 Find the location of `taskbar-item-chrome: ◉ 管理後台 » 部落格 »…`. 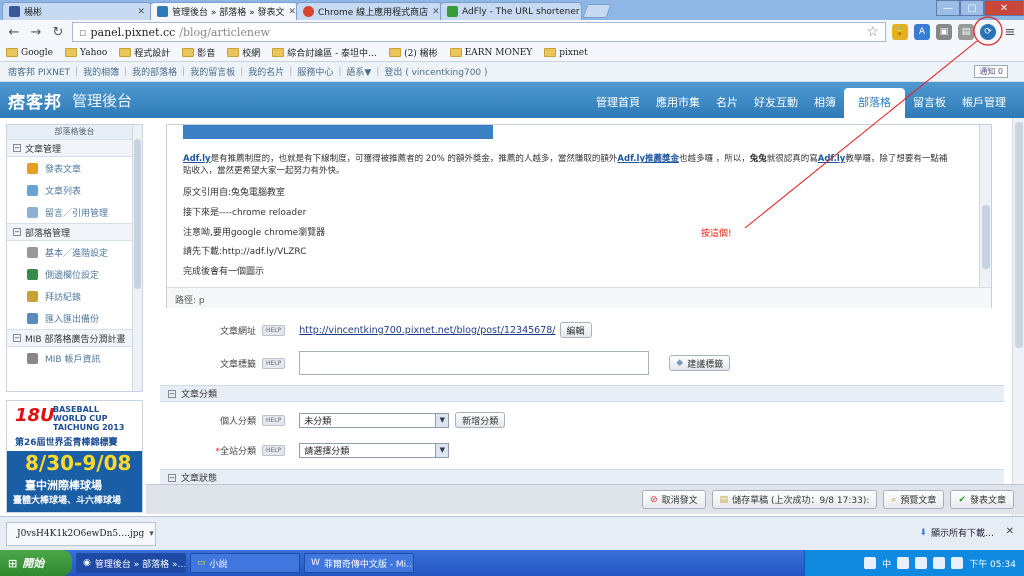

taskbar-item-chrome: ◉ 管理後台 » 部落格 »… is located at coordinates (131, 563).